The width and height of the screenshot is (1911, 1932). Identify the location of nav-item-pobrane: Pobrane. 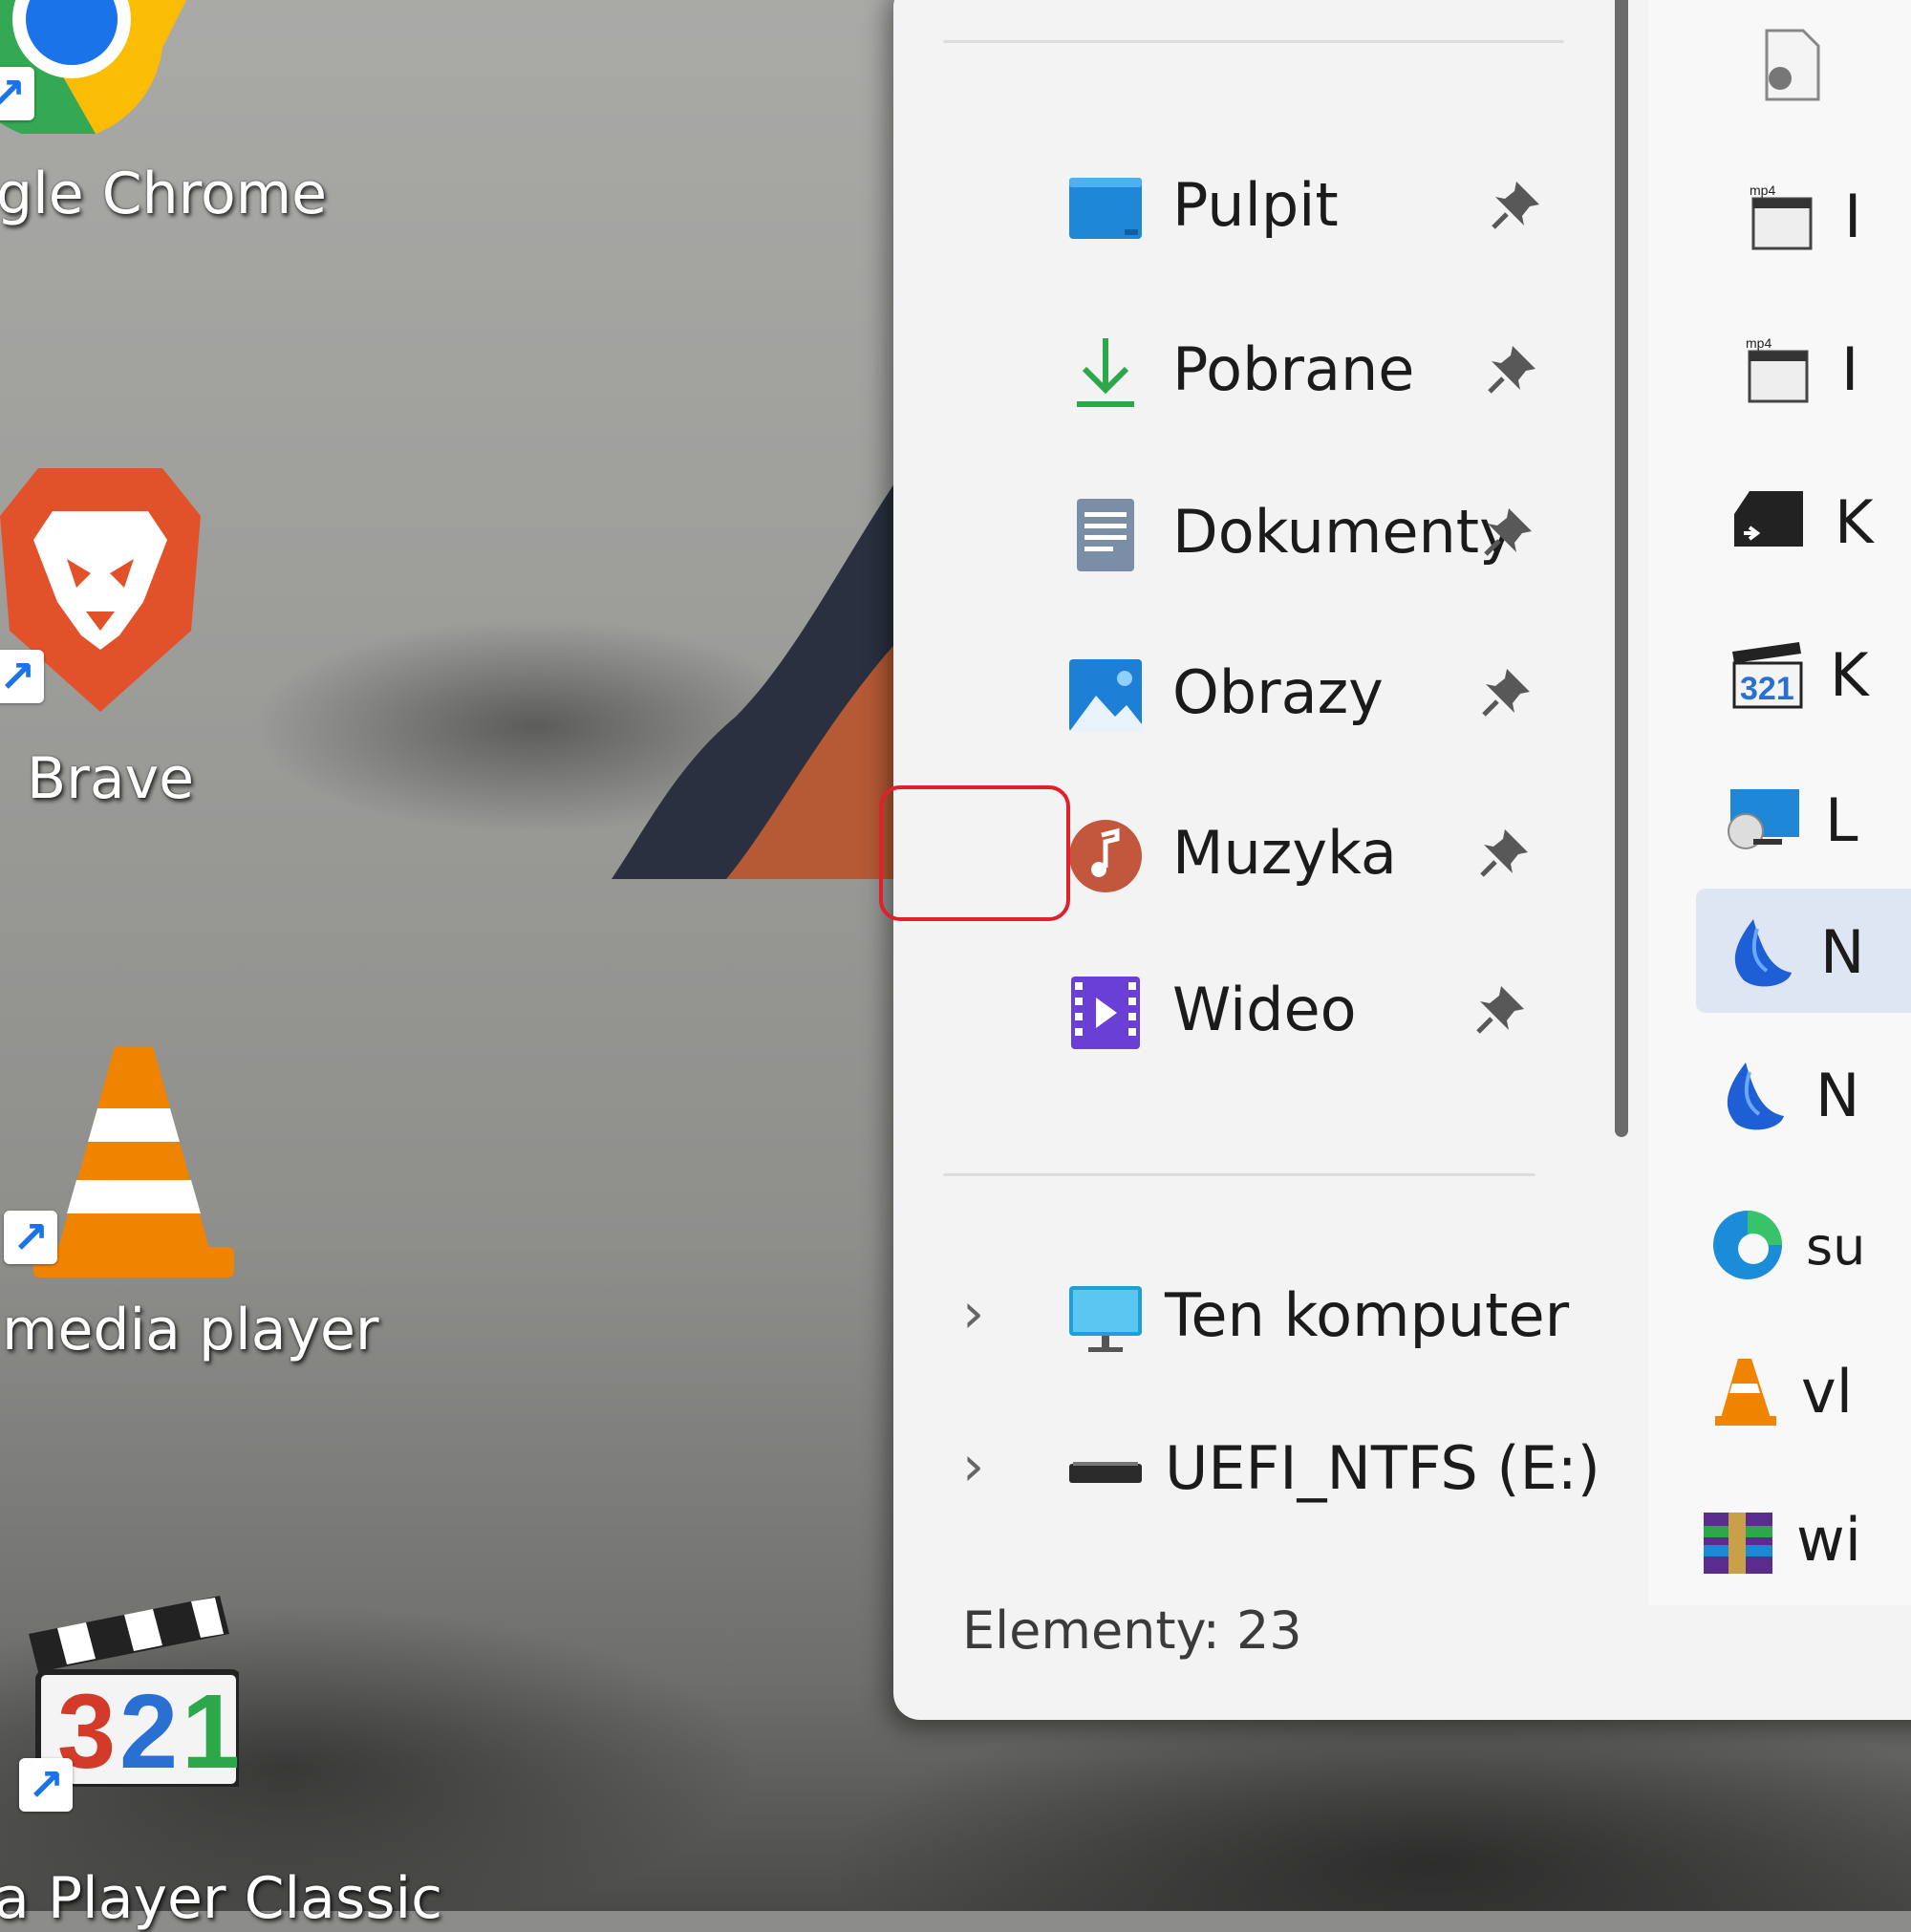
(1315, 368).